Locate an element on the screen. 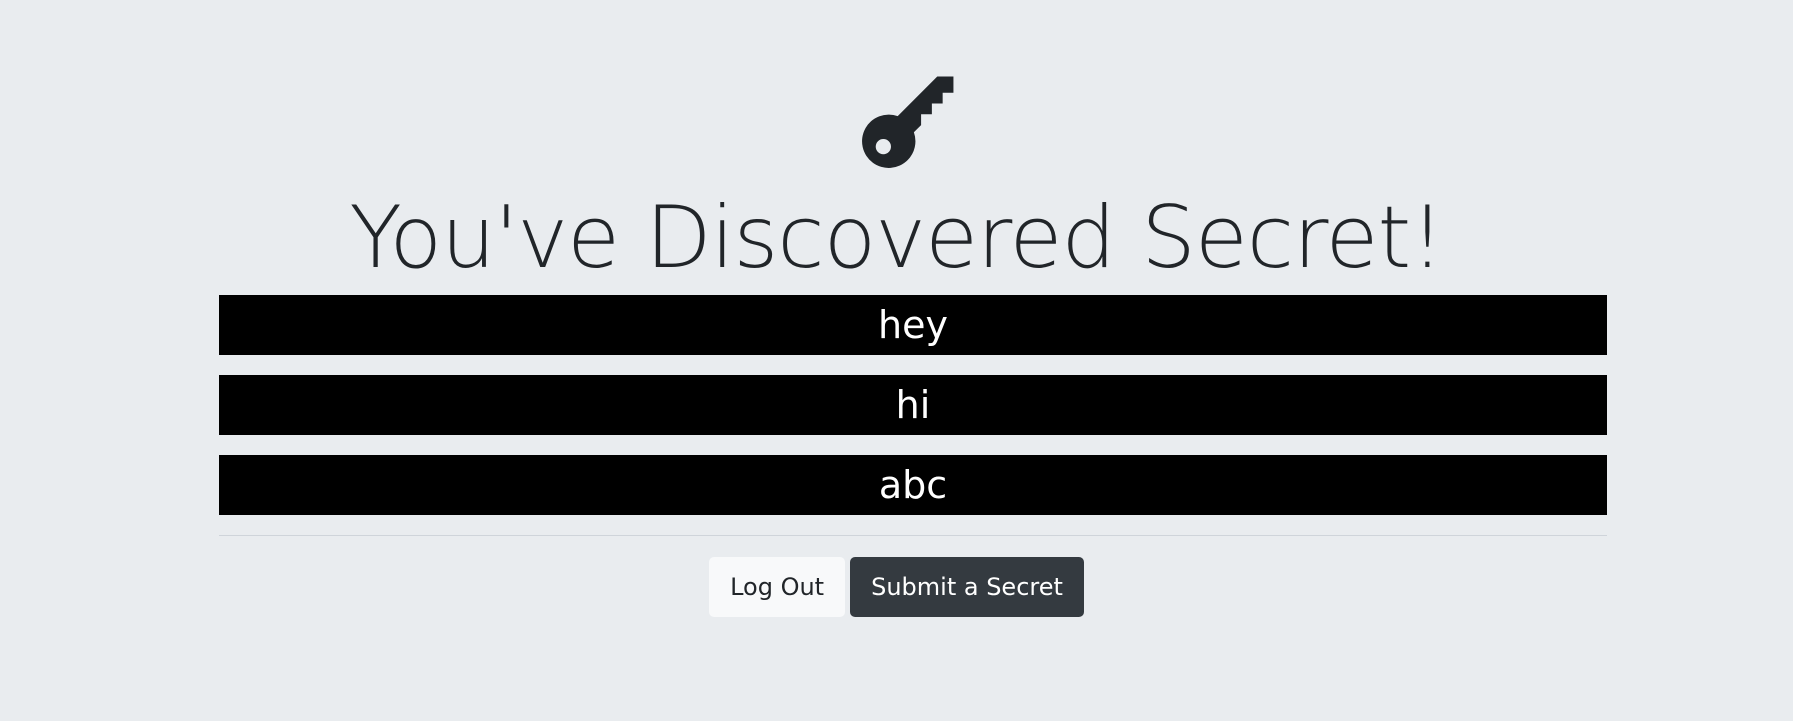 This screenshot has width=1793, height=721. submit-secret-button: Submit a Secret is located at coordinates (967, 587).